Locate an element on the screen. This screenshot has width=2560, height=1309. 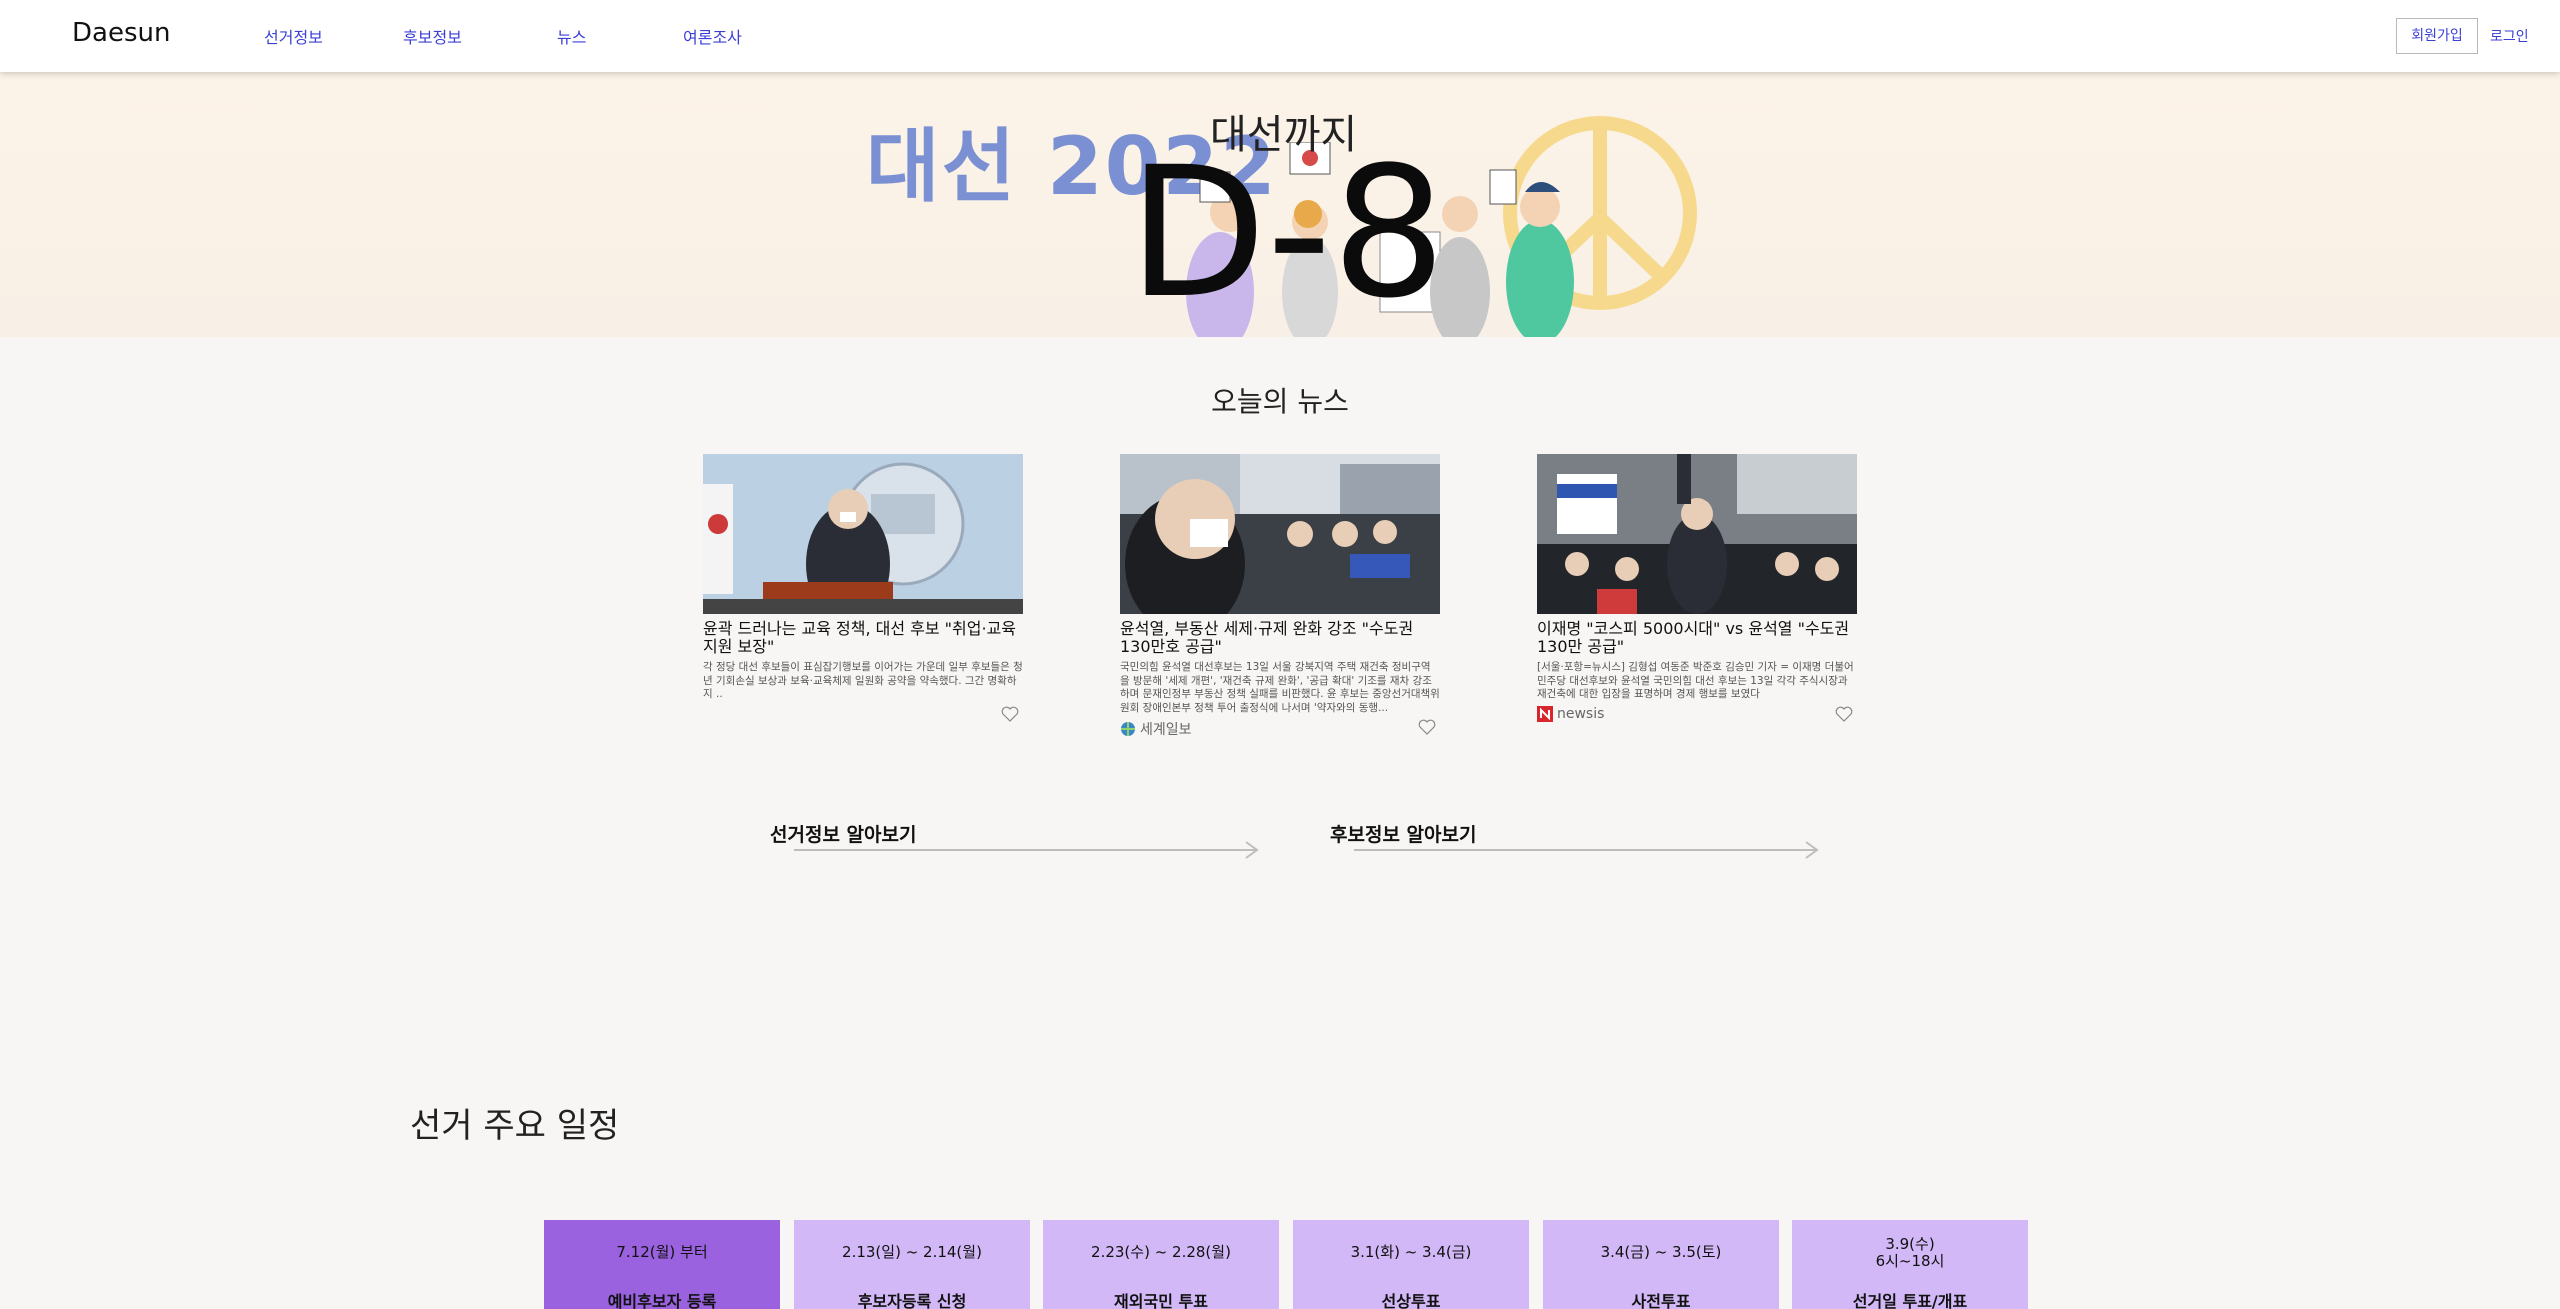
schedule-event: 후보자등록 신청 is located at coordinates (912, 1300).